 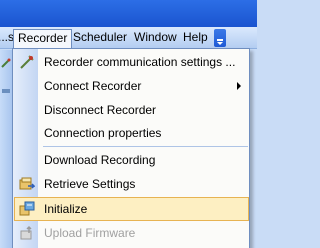 What do you see at coordinates (90, 233) in the screenshot?
I see `menu-item-label: Upload Firmware` at bounding box center [90, 233].